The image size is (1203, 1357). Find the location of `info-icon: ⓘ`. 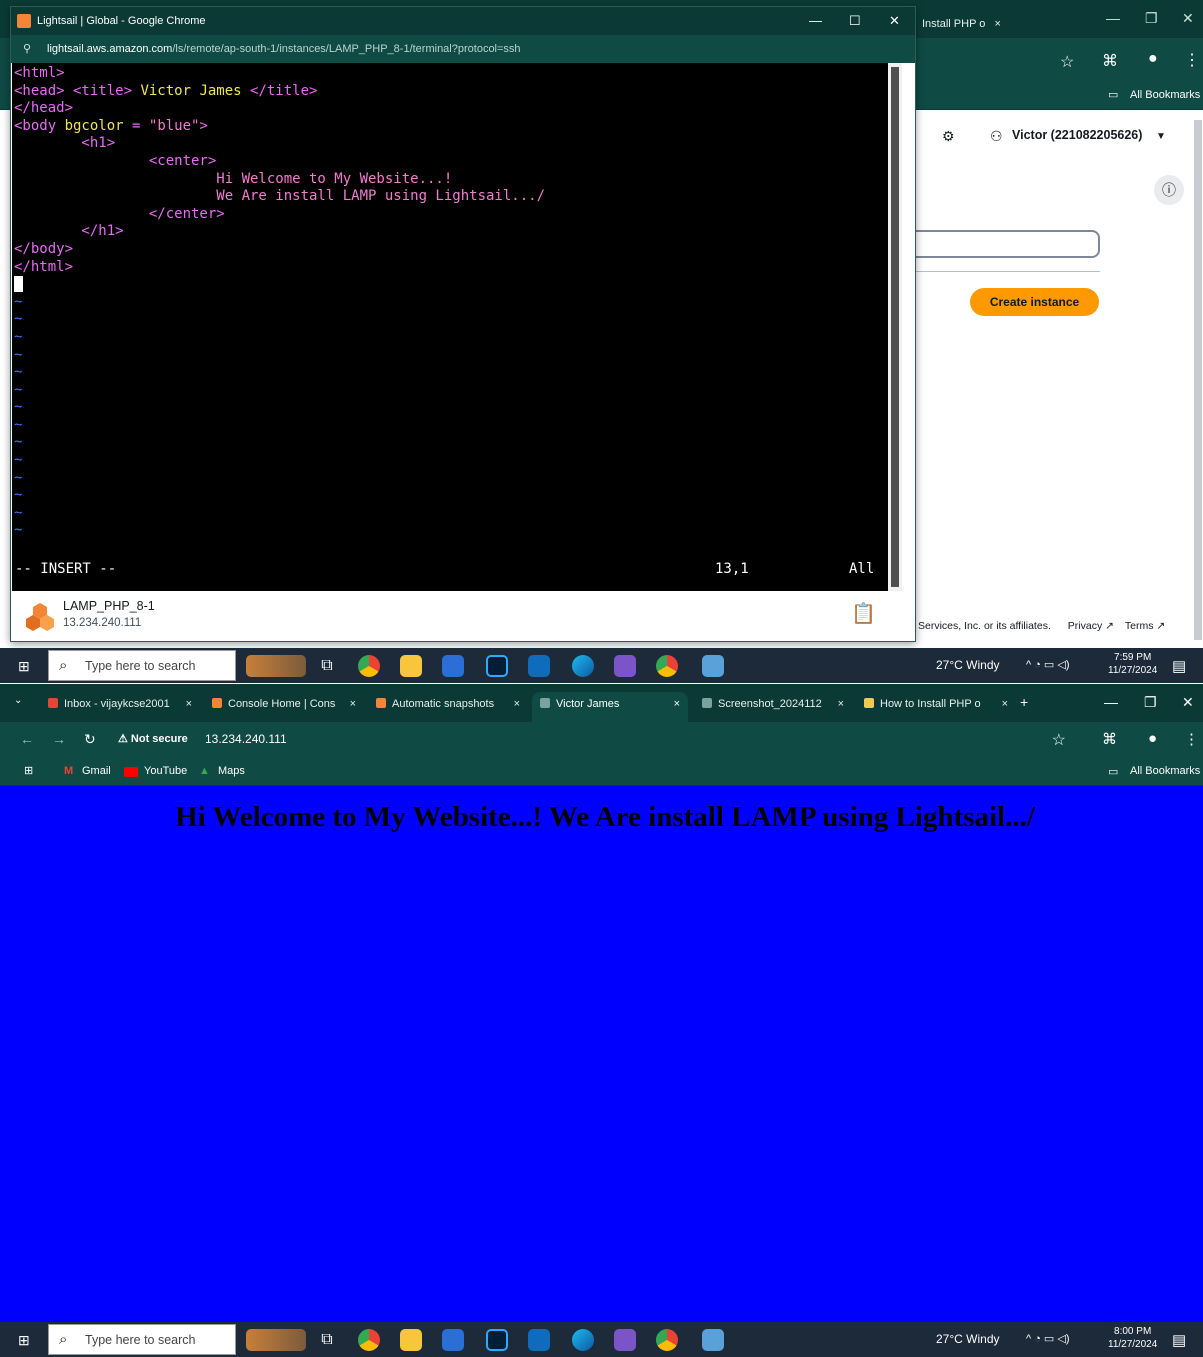

info-icon: ⓘ is located at coordinates (1169, 190).